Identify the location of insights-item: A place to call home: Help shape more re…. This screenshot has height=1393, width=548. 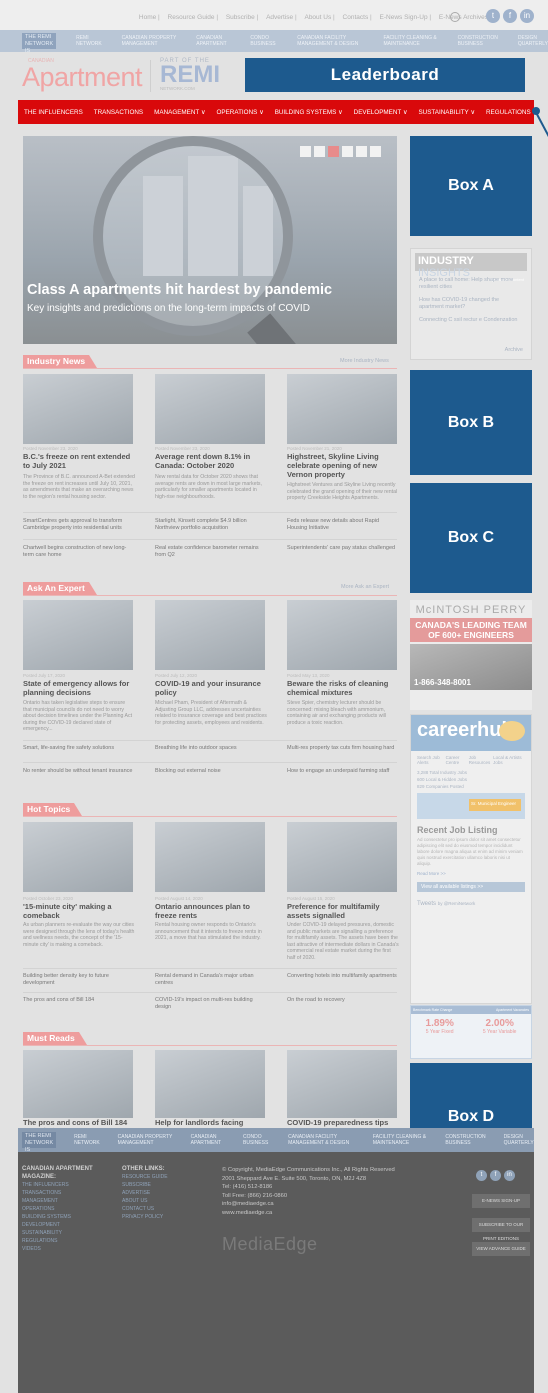
(471, 284).